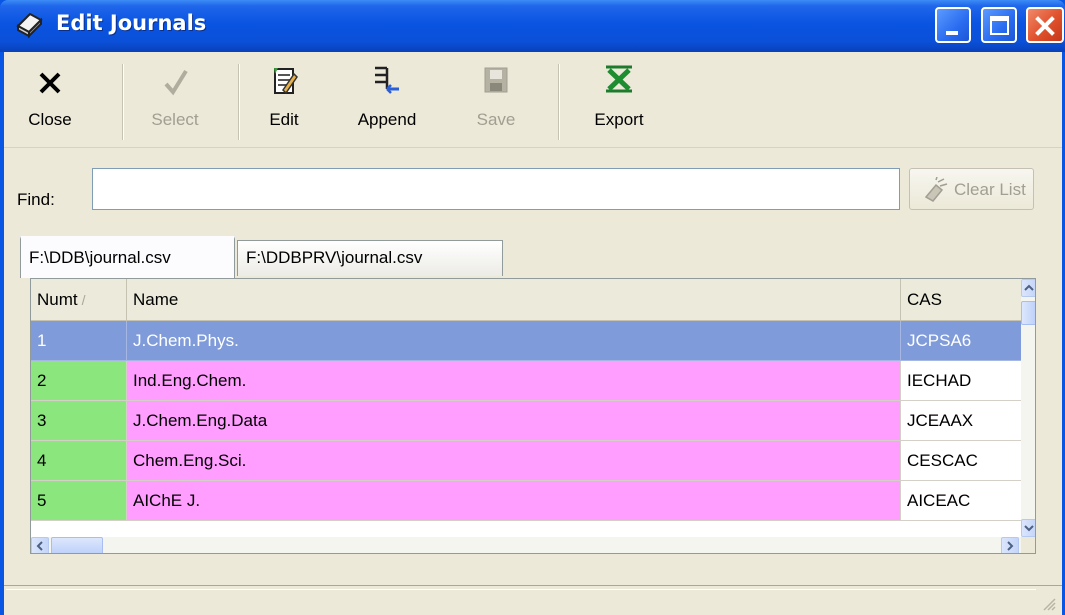 This screenshot has width=1065, height=615. Describe the element at coordinates (962, 341) in the screenshot. I see `cell-cas: JCPSA6` at that location.